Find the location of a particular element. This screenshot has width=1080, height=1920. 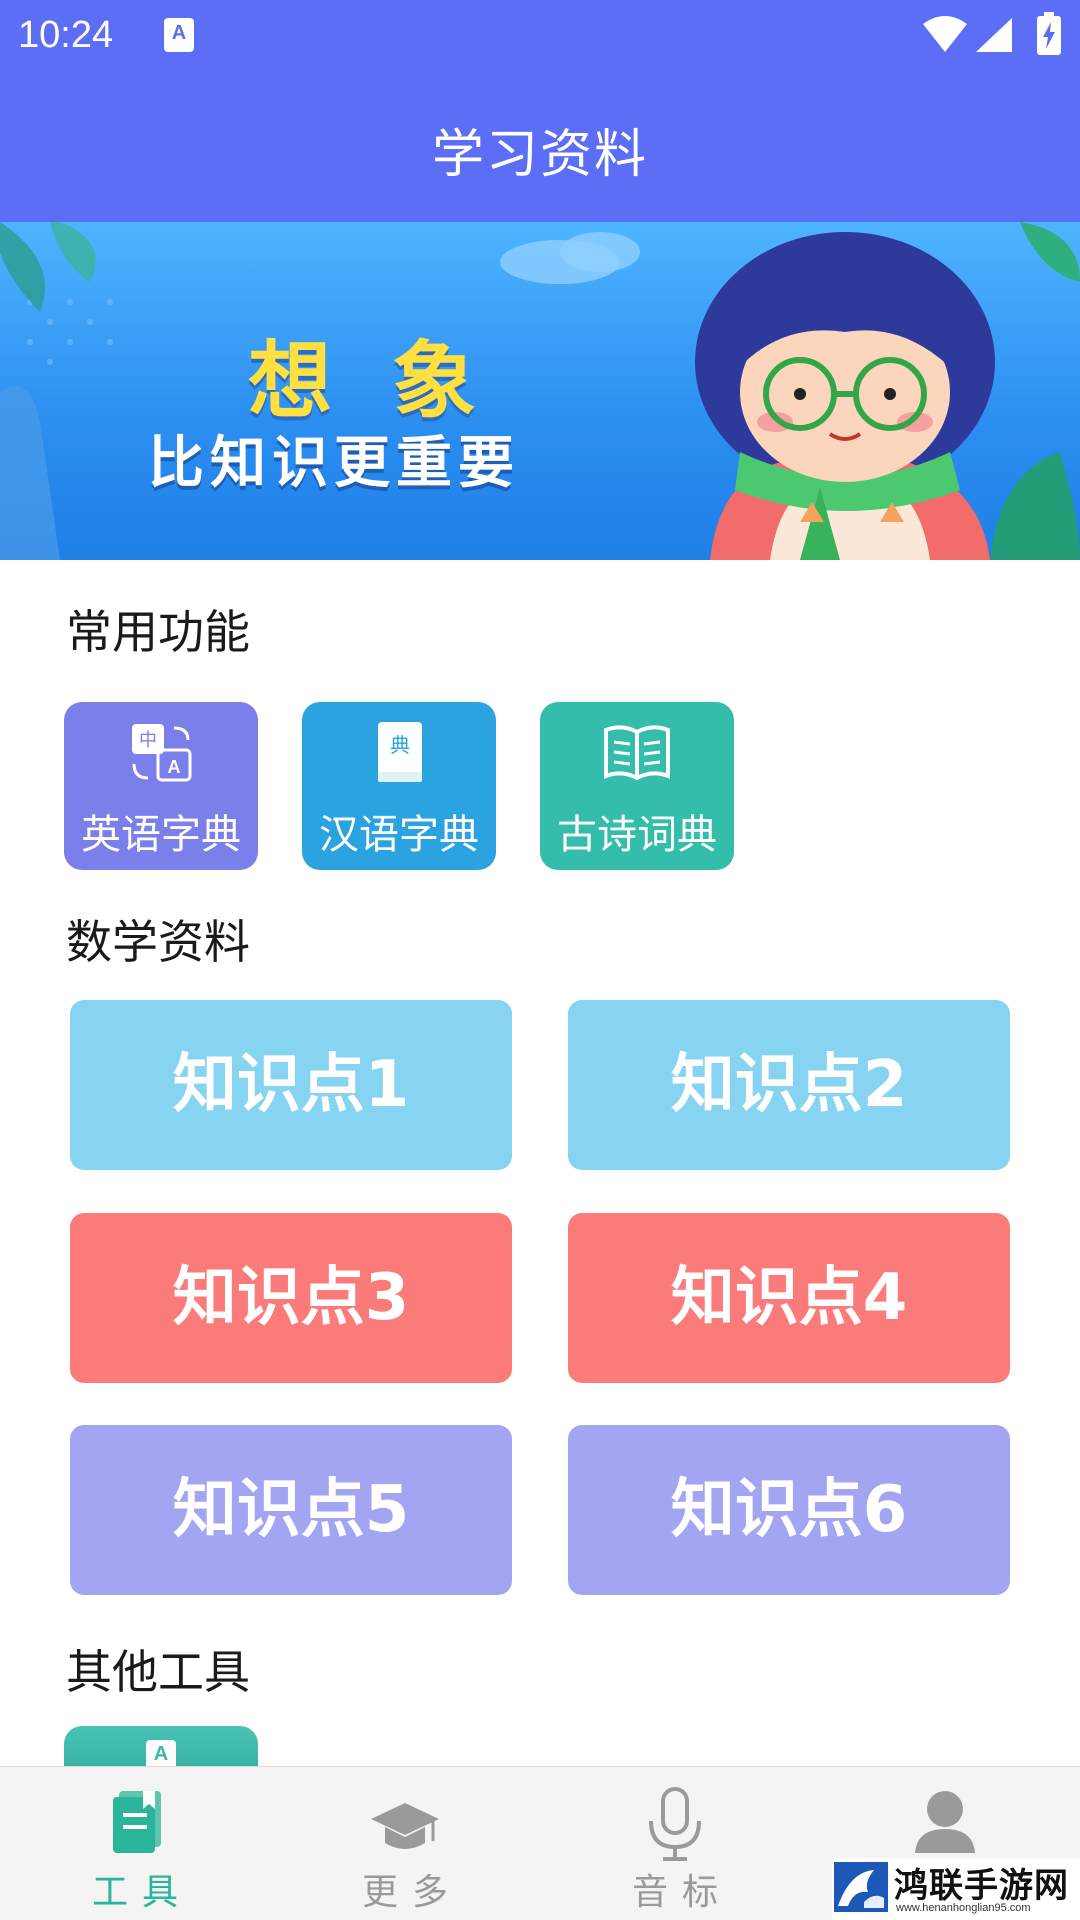

tile-label: 英语字典 is located at coordinates (161, 835).